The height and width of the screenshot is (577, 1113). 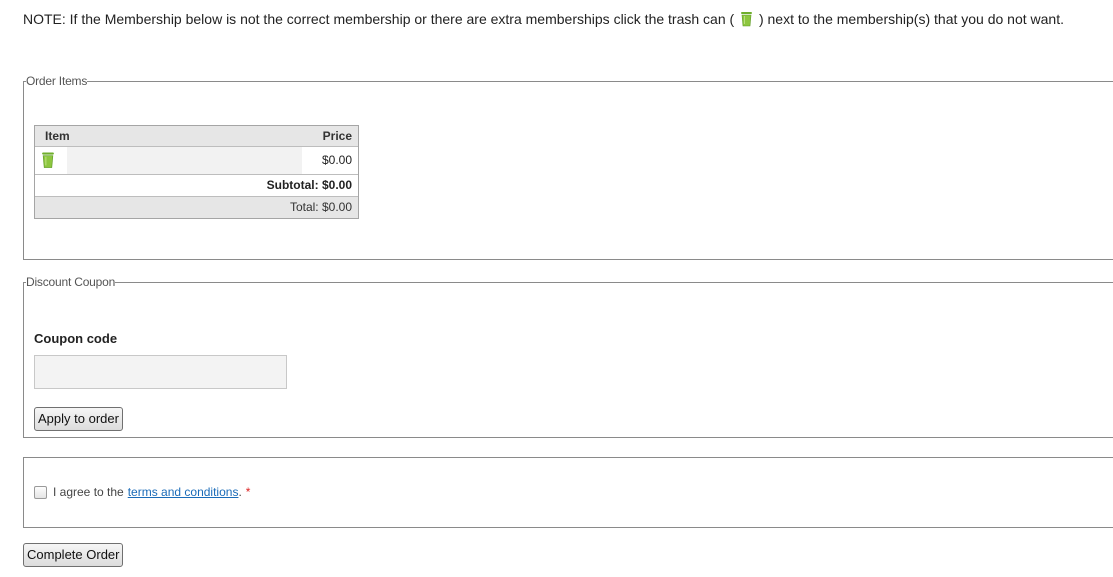 What do you see at coordinates (304, 207) in the screenshot?
I see `total-label: Total:` at bounding box center [304, 207].